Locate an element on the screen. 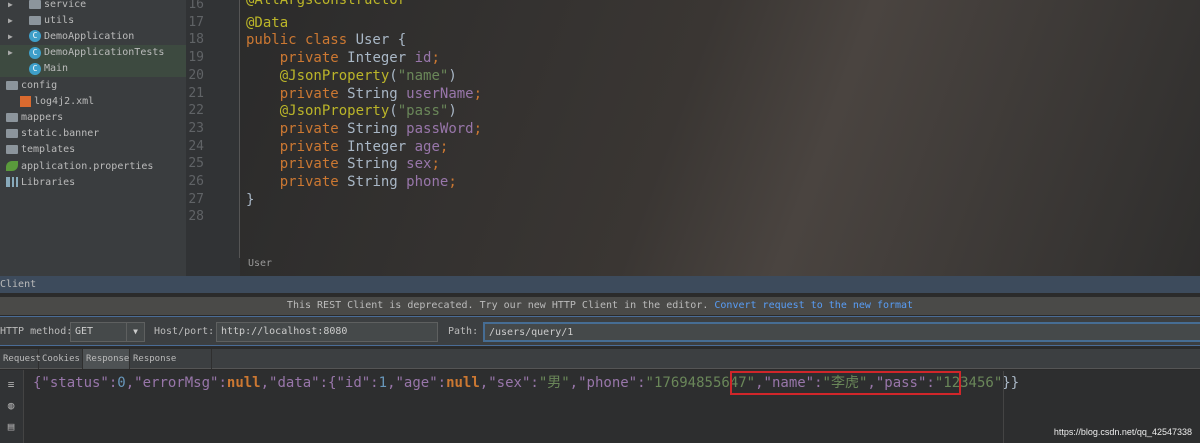 Image resolution: width=1200 pixels, height=443 pixels. line-number: 18 is located at coordinates (196, 40).